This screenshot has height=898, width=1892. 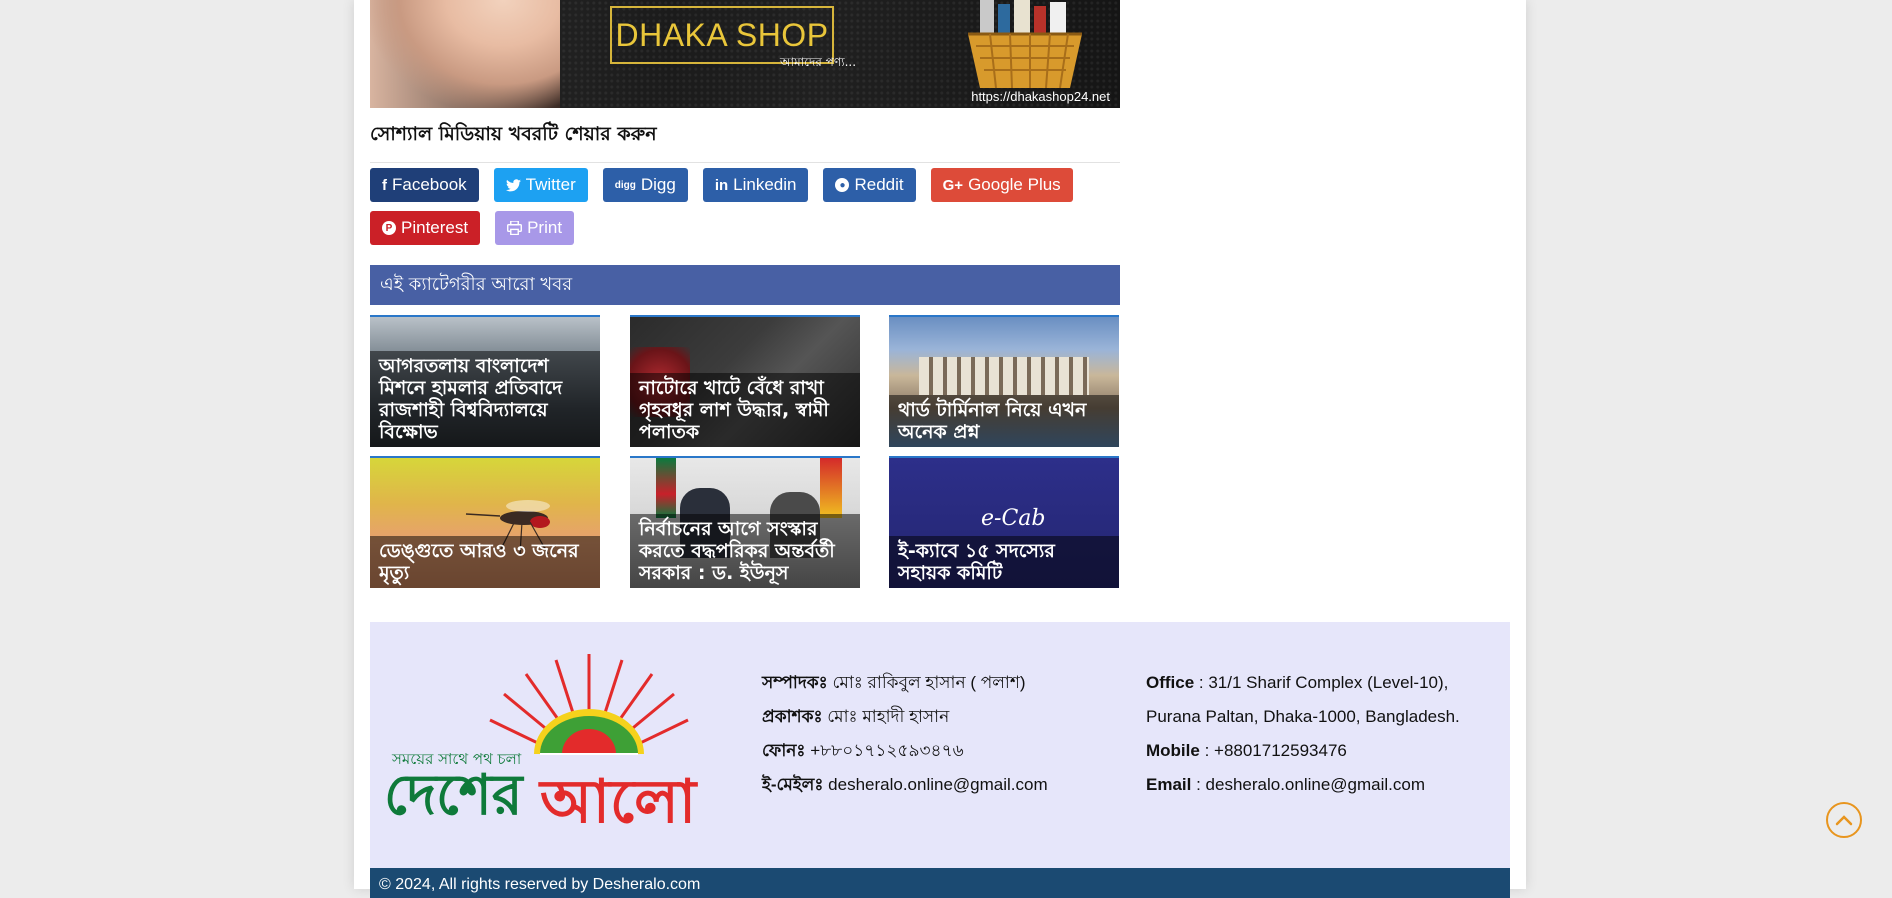 What do you see at coordinates (795, 682) in the screenshot?
I see `editor-label: সম্পাদকঃ` at bounding box center [795, 682].